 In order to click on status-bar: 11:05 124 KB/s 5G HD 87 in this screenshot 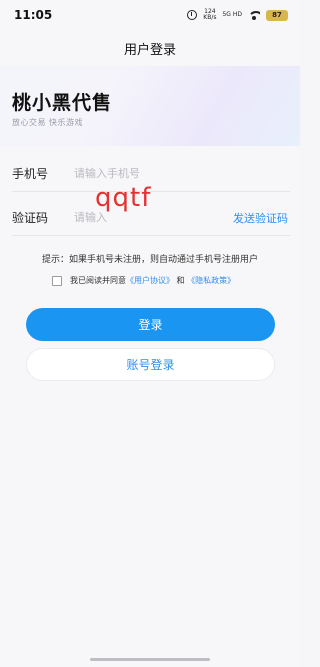, I will do `click(150, 15)`.